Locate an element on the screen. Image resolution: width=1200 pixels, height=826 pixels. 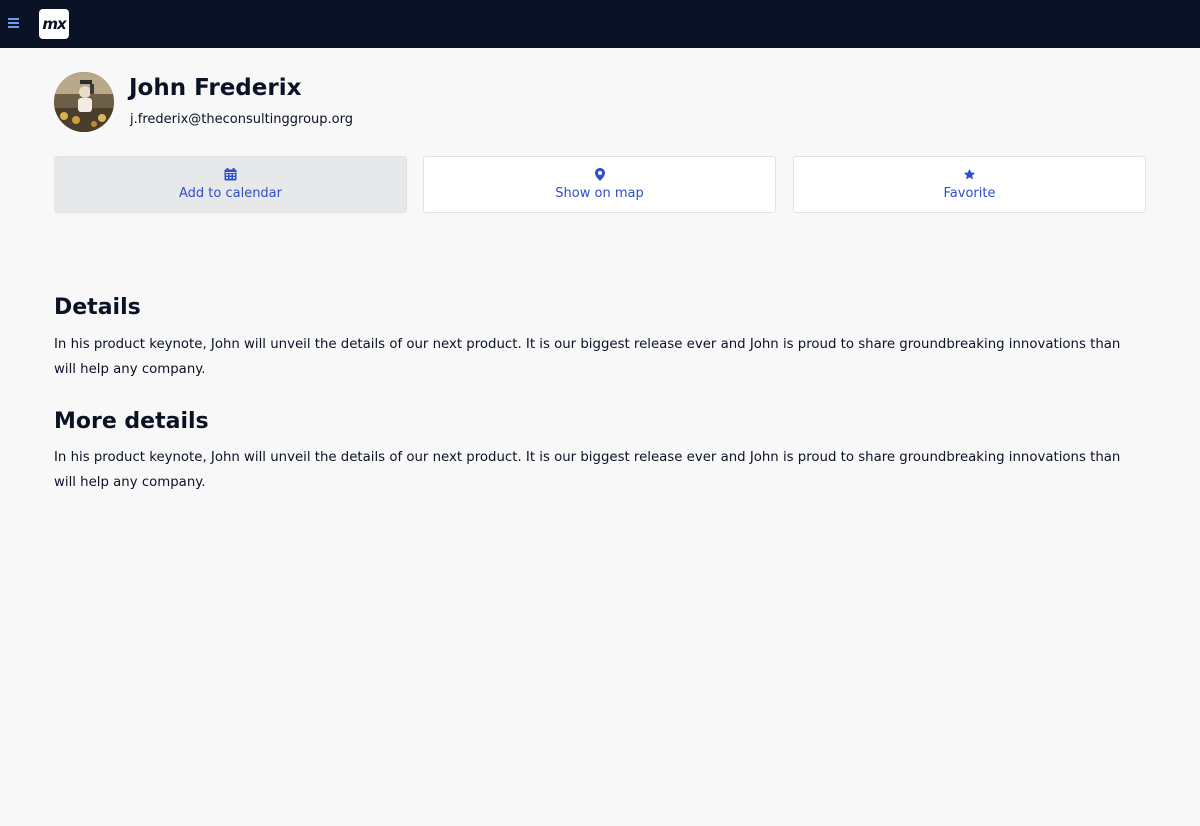
hamburger-icon is located at coordinates (15, 24).